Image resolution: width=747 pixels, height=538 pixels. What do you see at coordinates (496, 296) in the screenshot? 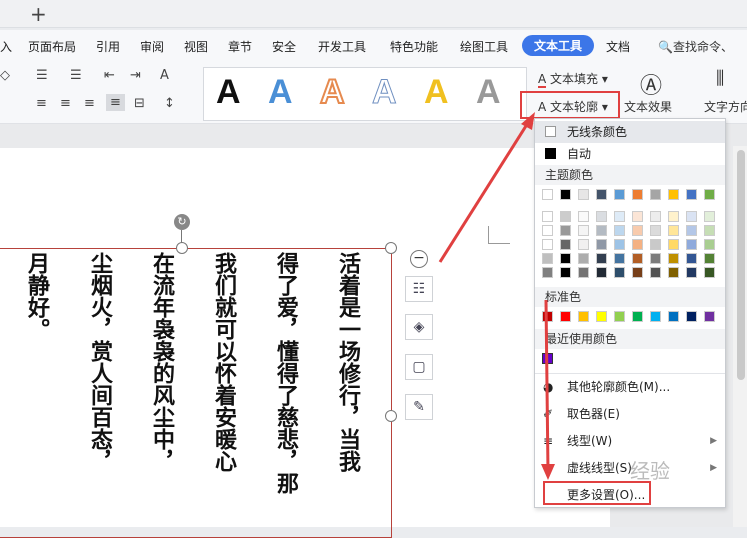
I see `annotation-arrows` at bounding box center [496, 296].